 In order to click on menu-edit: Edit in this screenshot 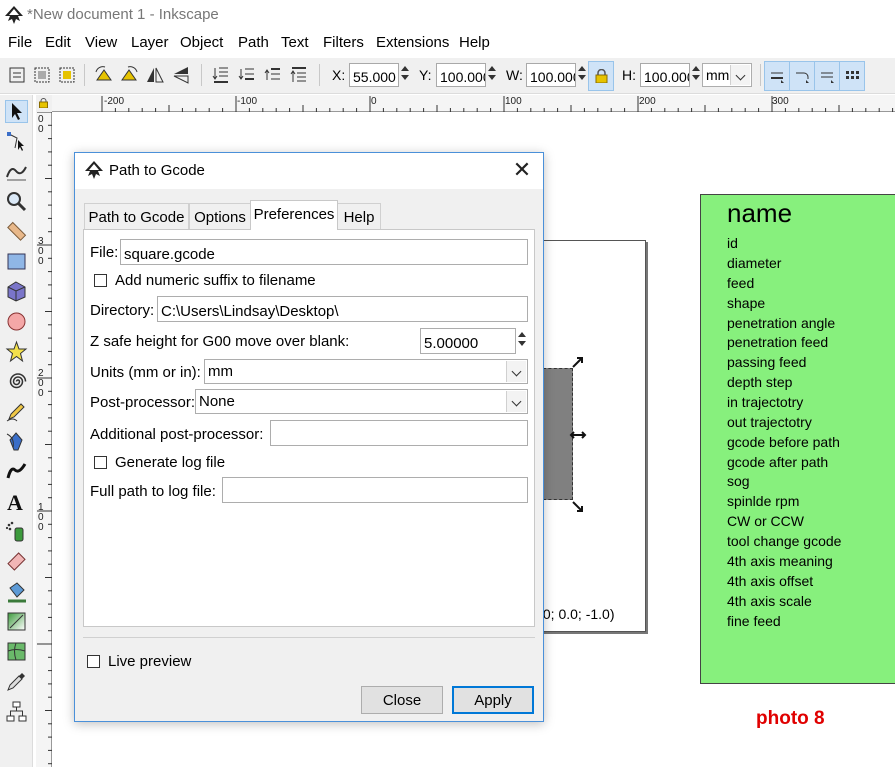, I will do `click(58, 42)`.